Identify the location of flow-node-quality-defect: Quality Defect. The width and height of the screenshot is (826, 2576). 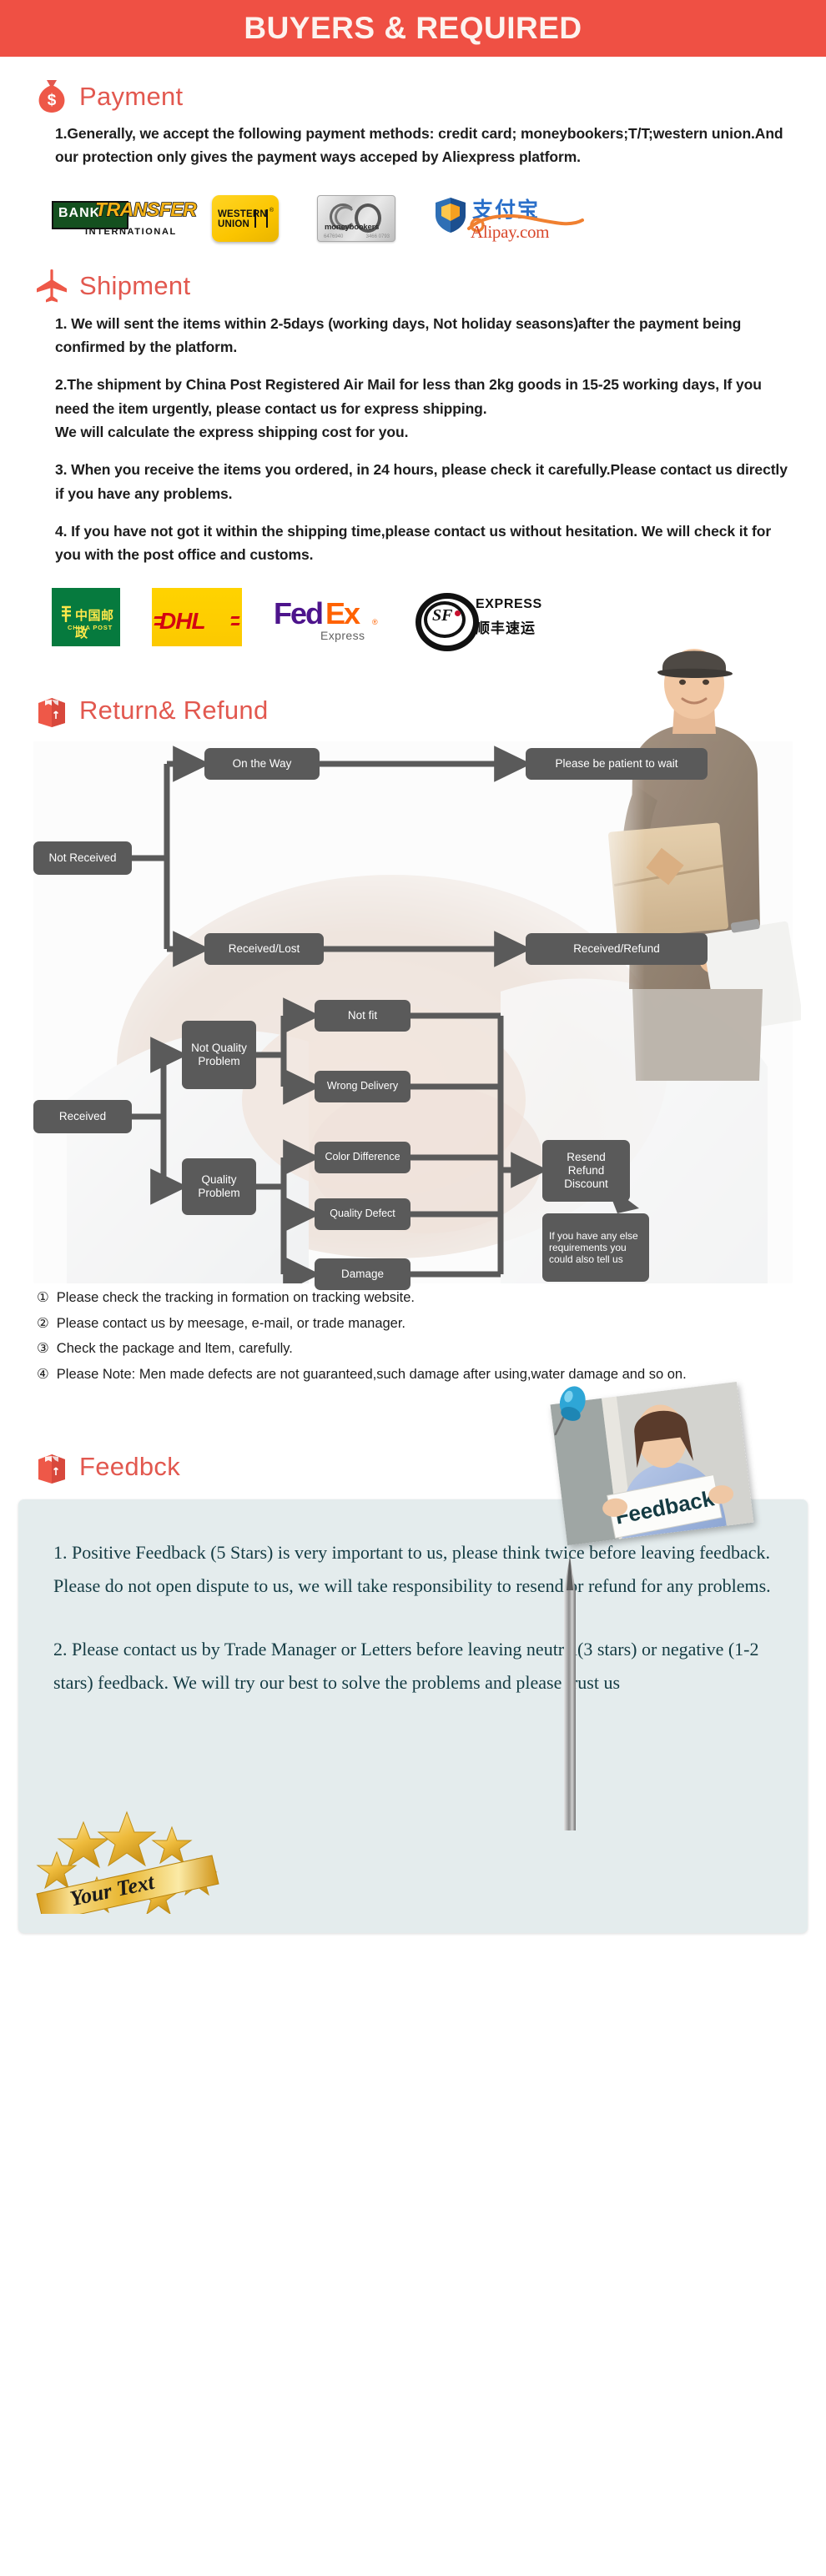
(363, 1214).